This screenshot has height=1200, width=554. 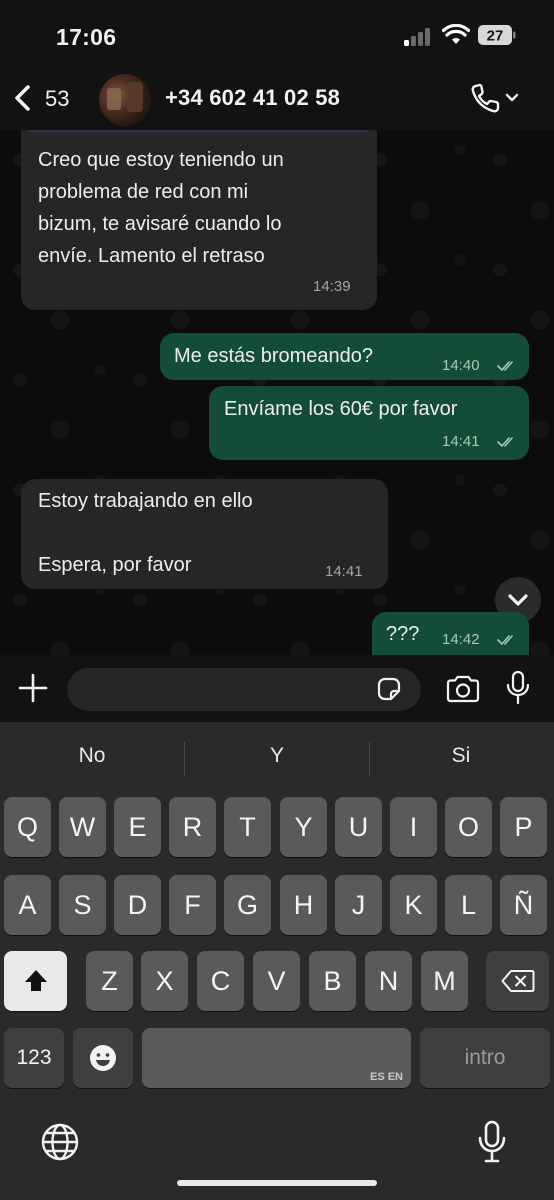 I want to click on key-q: Q, so click(x=27, y=827).